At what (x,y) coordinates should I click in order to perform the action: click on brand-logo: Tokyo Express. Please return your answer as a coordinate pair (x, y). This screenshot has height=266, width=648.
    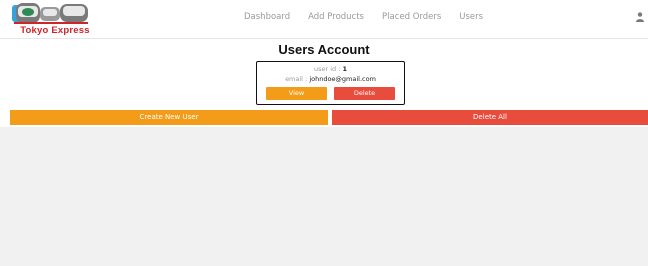
    Looking at the image, I should click on (55, 19).